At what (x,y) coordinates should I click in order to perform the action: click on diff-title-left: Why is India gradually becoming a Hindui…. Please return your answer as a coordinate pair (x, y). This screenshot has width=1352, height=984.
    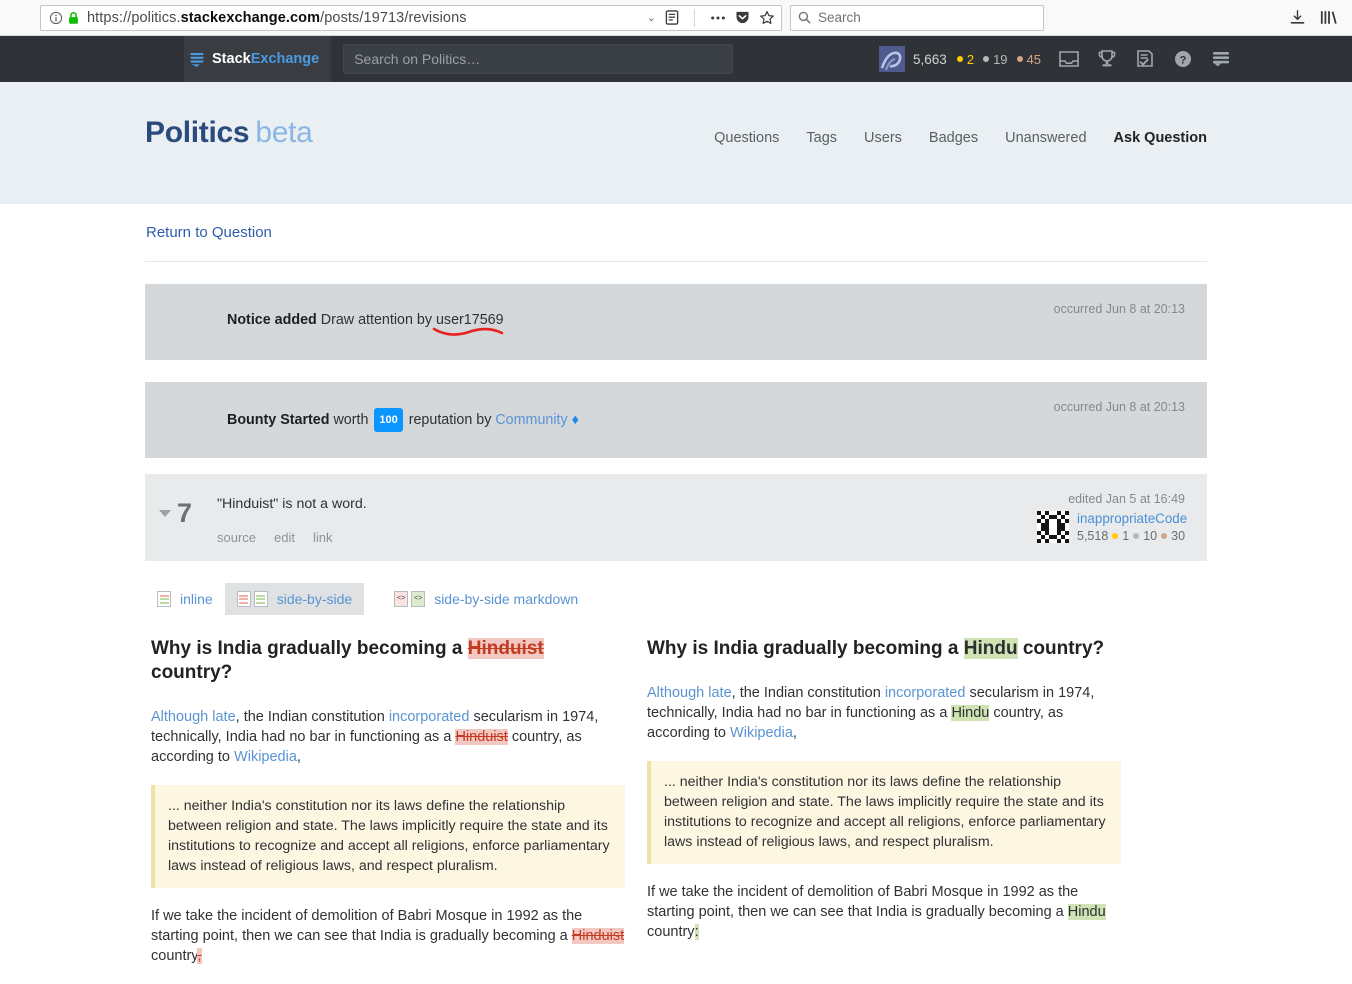
    Looking at the image, I should click on (347, 660).